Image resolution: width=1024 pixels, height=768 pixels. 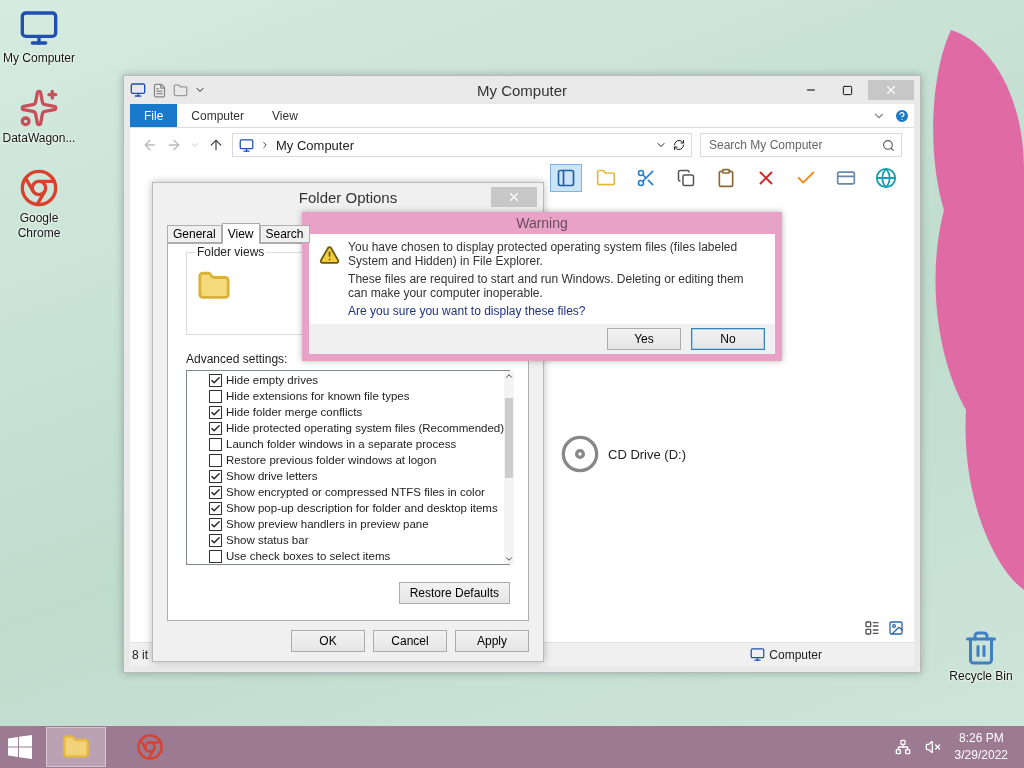 What do you see at coordinates (795, 654) in the screenshot?
I see `status-text: Computer` at bounding box center [795, 654].